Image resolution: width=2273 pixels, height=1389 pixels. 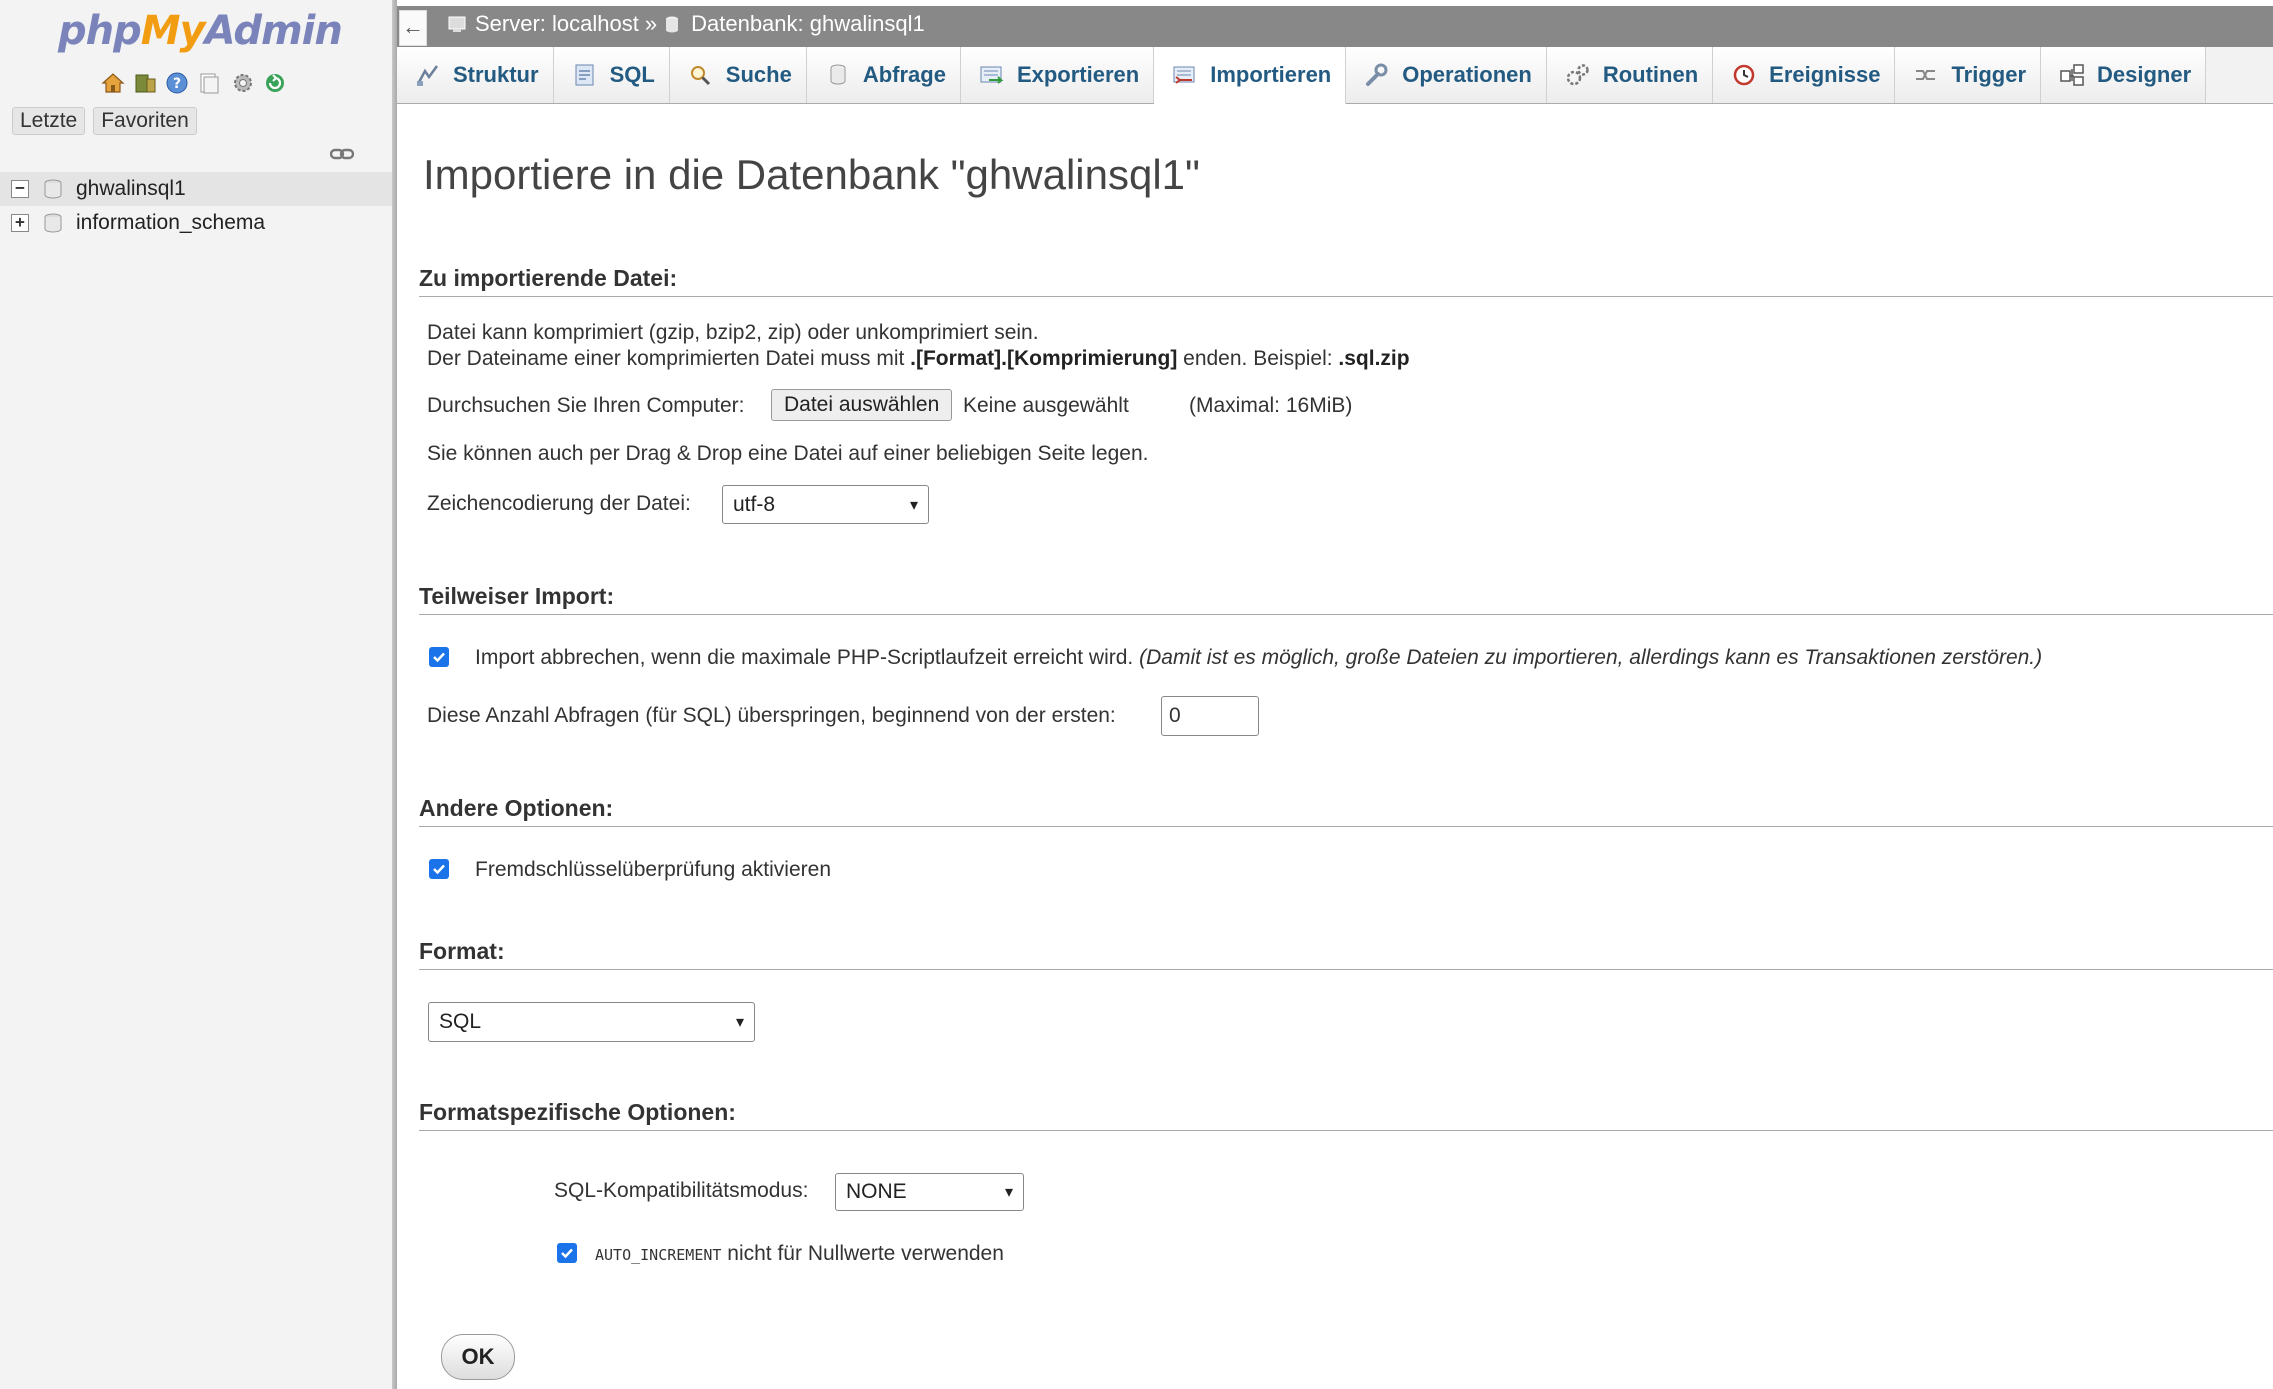 I want to click on ok-button: OK, so click(x=478, y=1357).